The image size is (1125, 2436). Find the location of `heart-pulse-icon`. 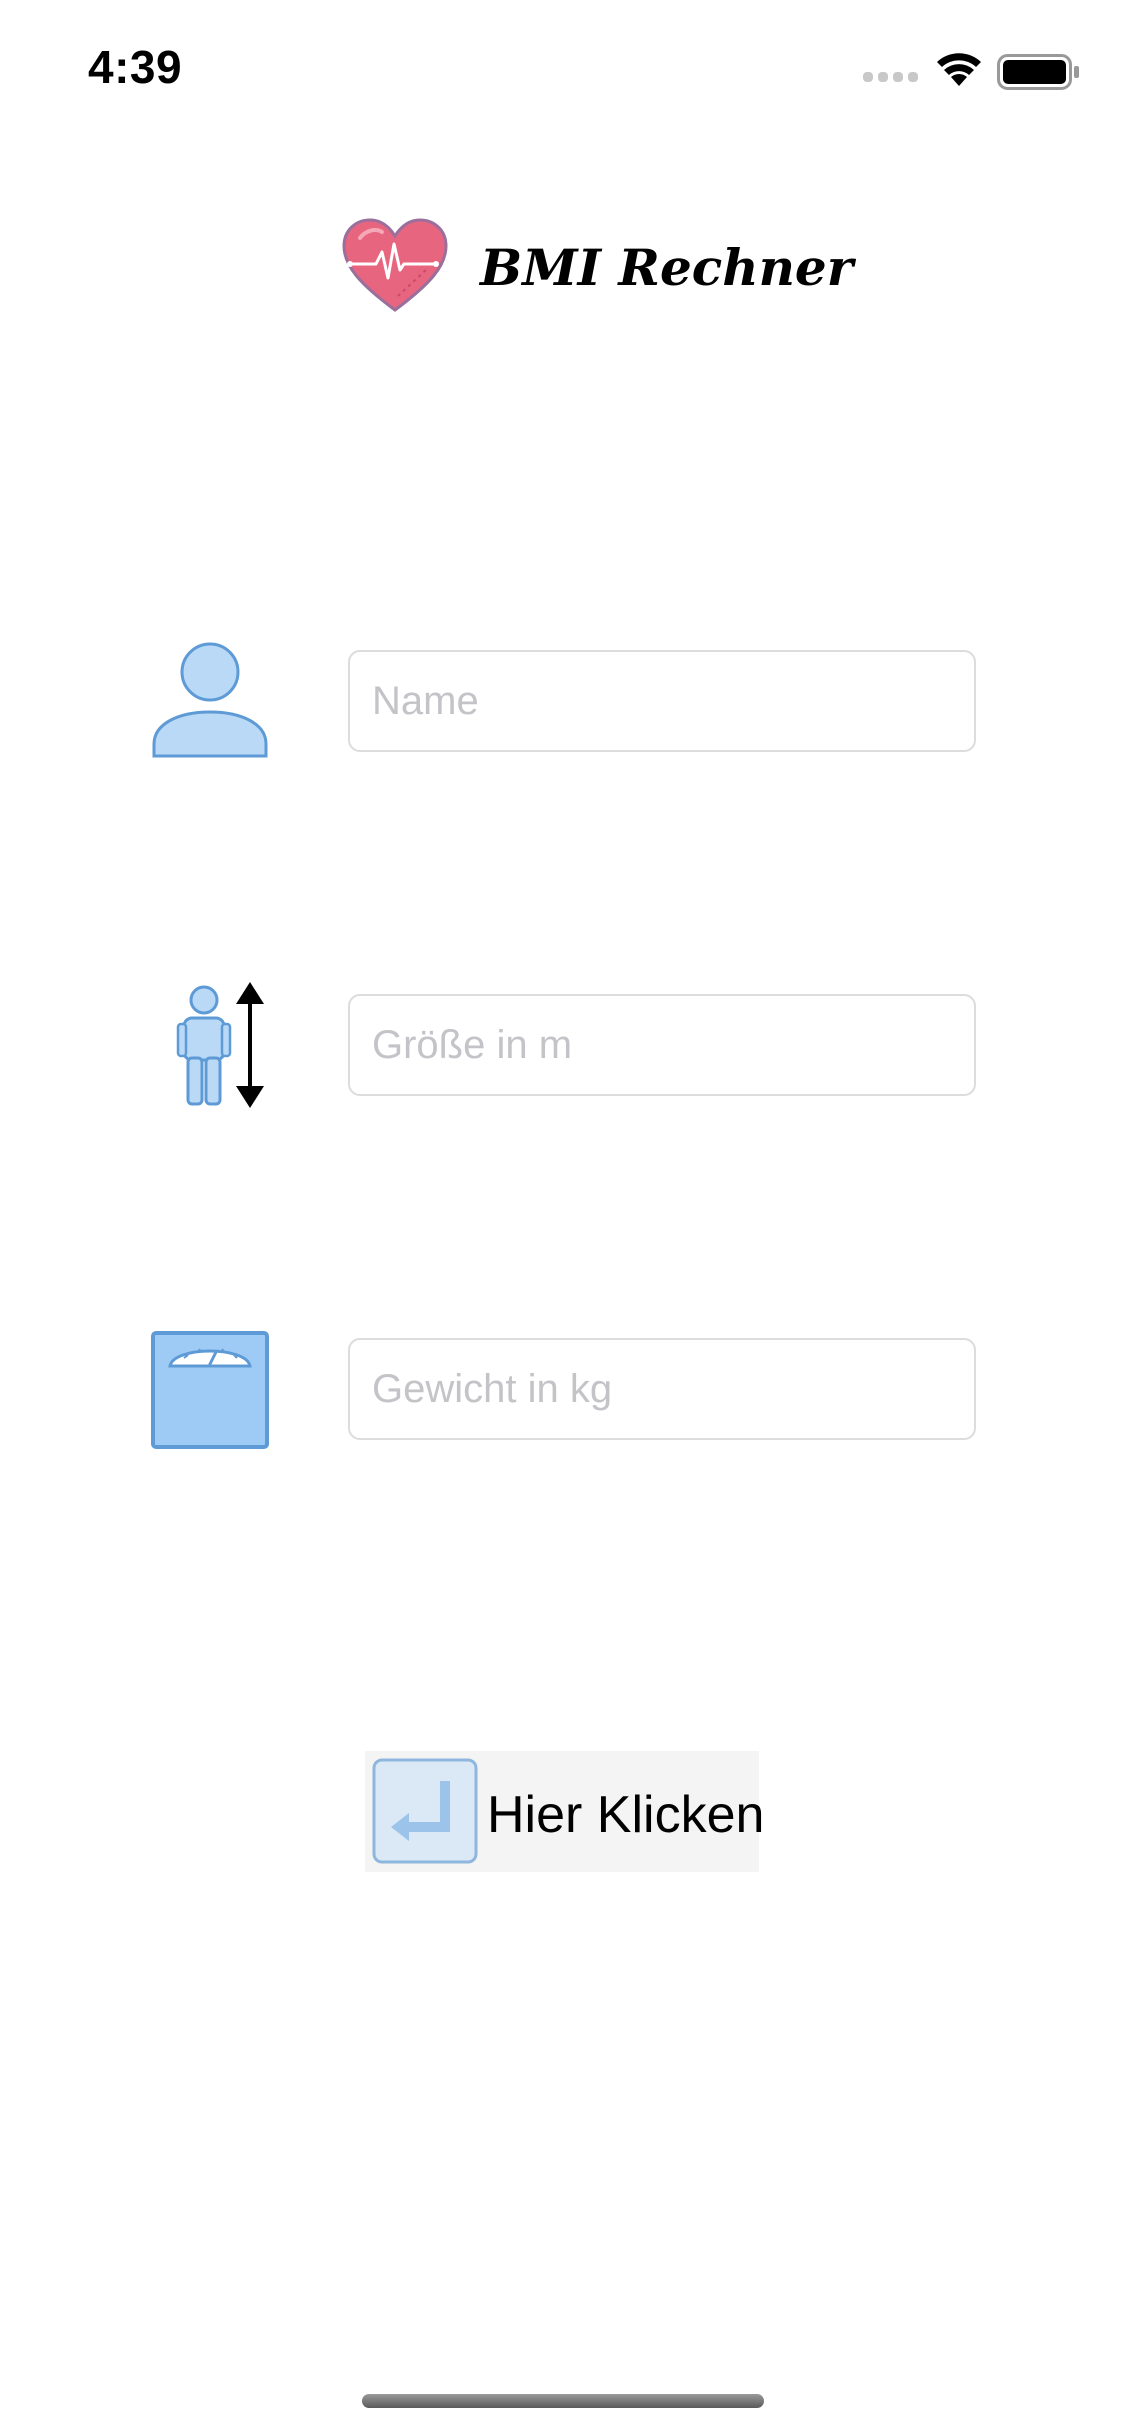

heart-pulse-icon is located at coordinates (395, 265).